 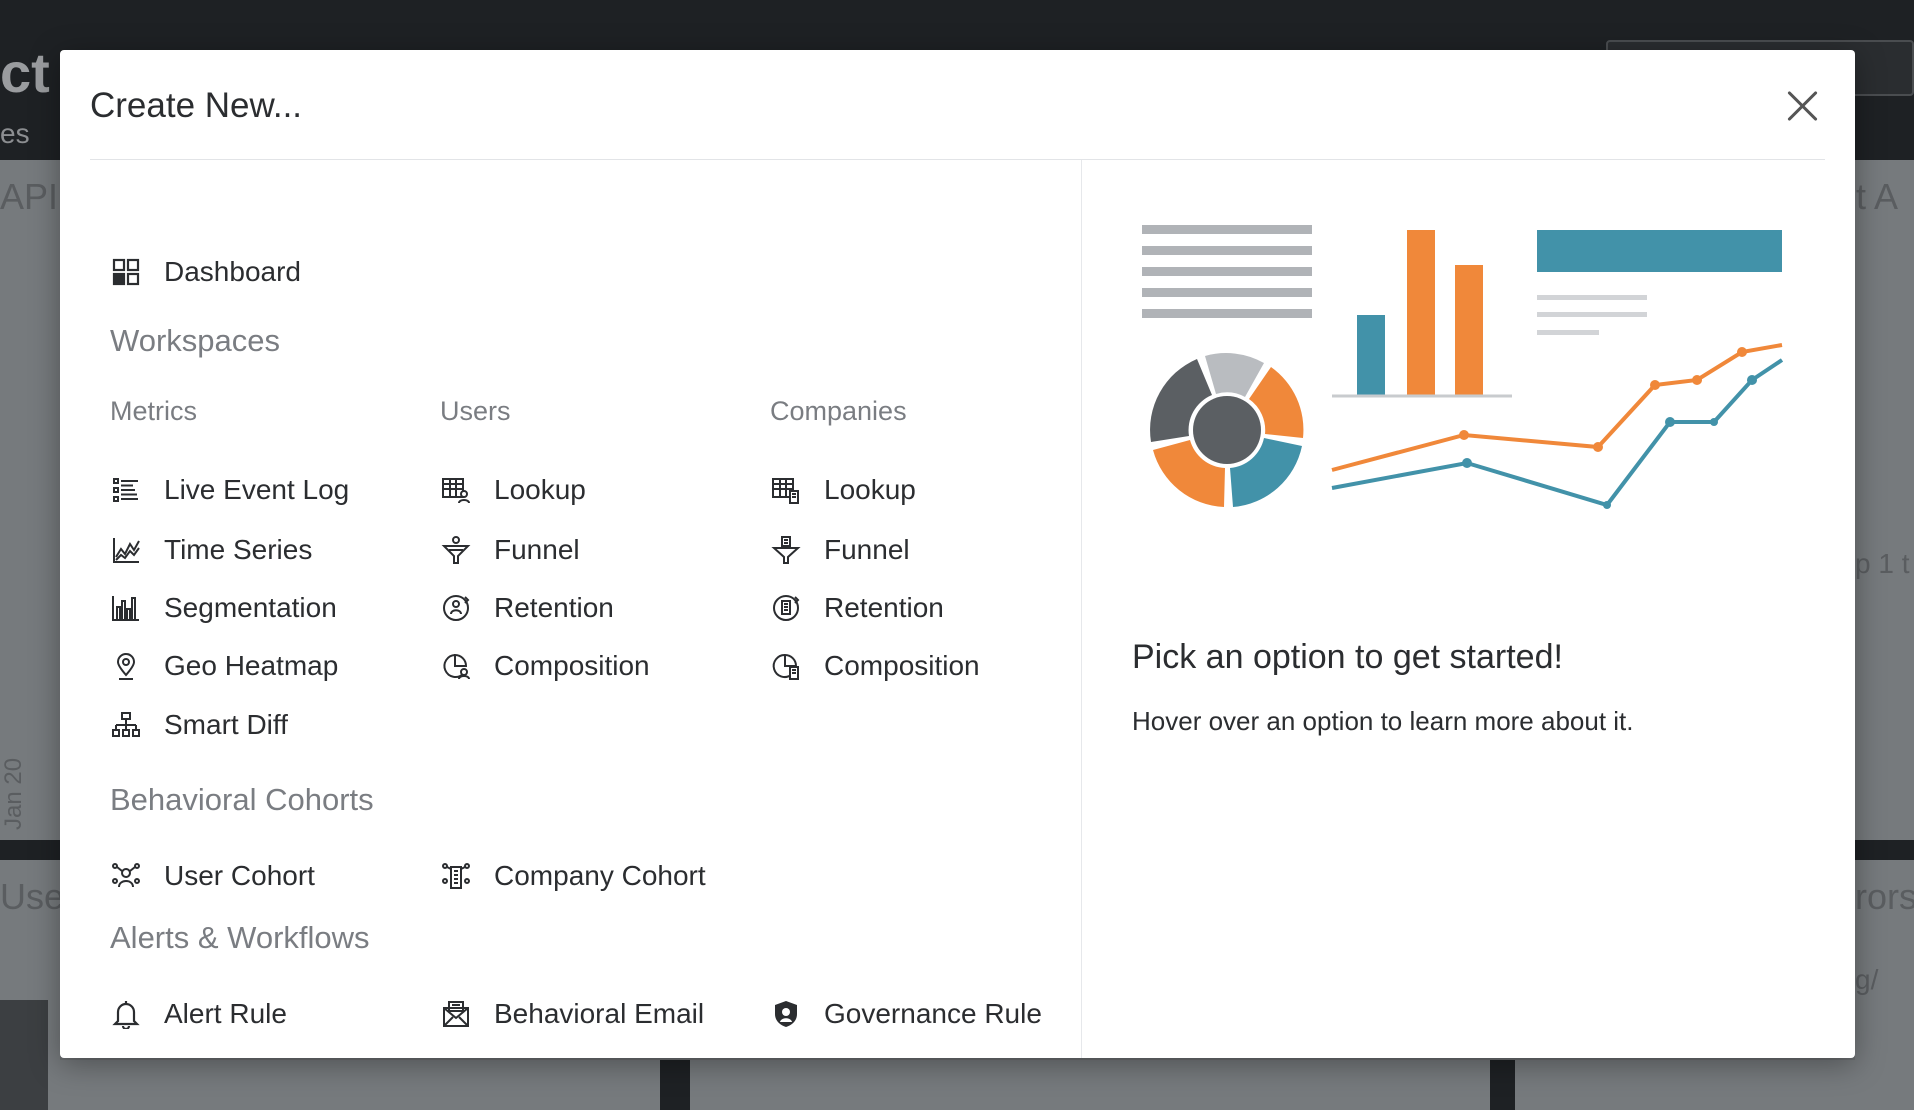 What do you see at coordinates (456, 1014) in the screenshot?
I see `email-icon` at bounding box center [456, 1014].